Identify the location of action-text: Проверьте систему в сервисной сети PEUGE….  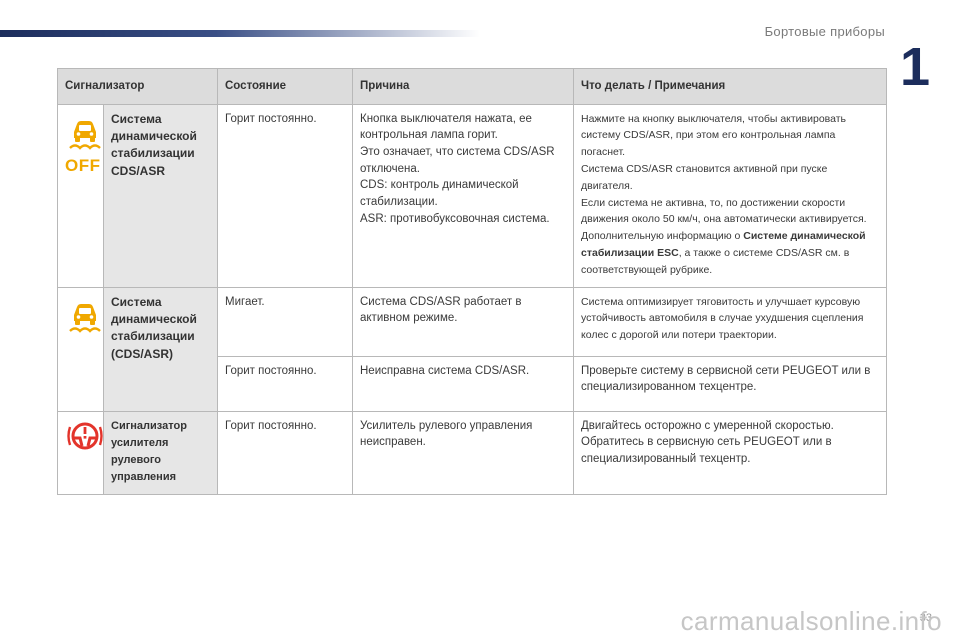
(730, 383).